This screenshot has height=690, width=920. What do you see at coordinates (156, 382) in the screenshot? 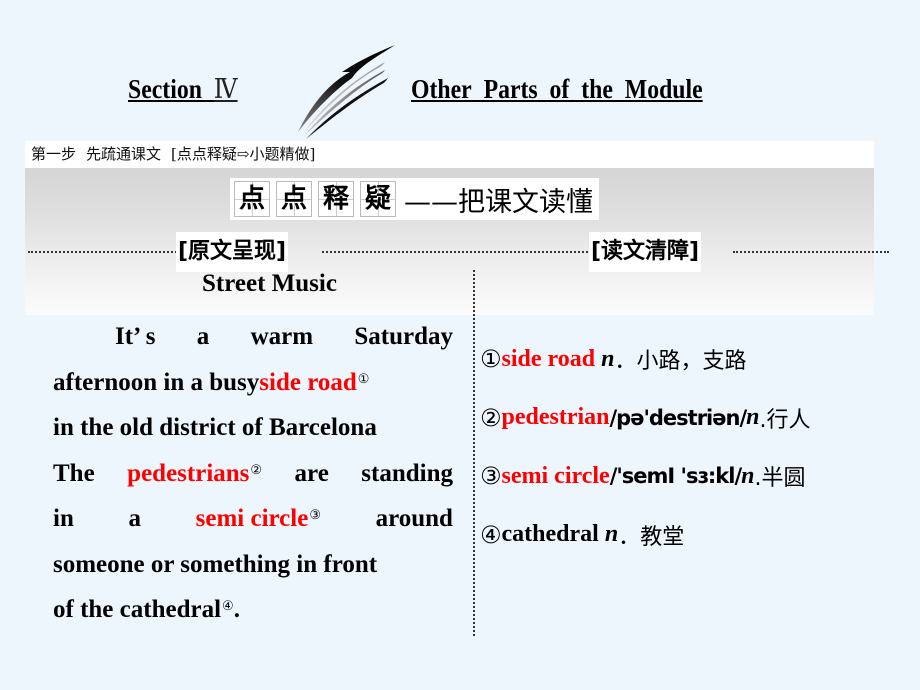
I see `passage-word: afternoon in a busy` at bounding box center [156, 382].